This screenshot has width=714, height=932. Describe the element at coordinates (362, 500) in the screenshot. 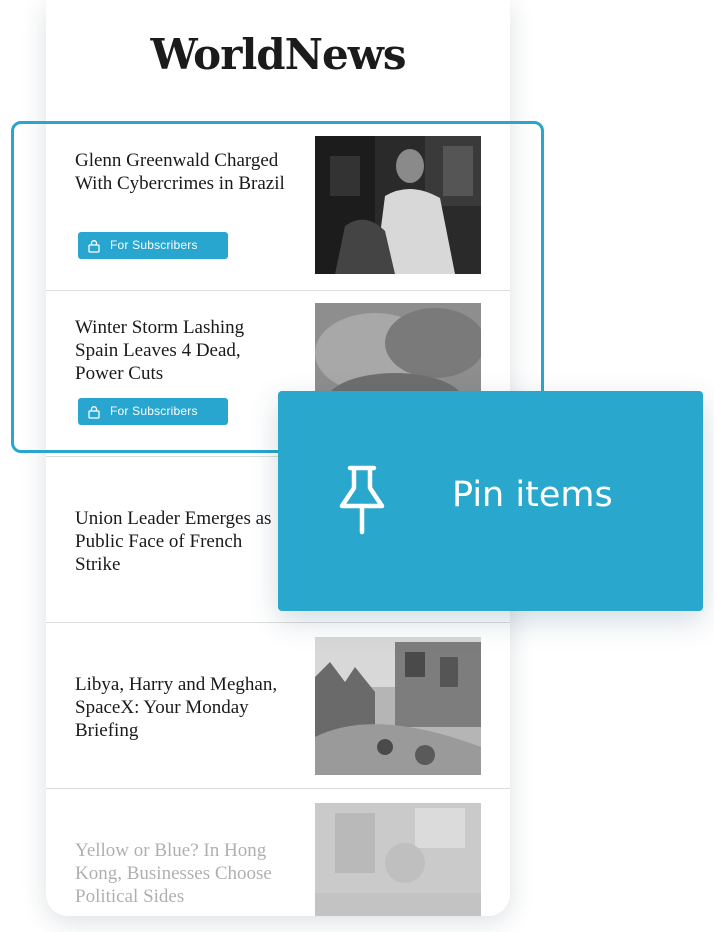

I see `pushpin-icon` at that location.